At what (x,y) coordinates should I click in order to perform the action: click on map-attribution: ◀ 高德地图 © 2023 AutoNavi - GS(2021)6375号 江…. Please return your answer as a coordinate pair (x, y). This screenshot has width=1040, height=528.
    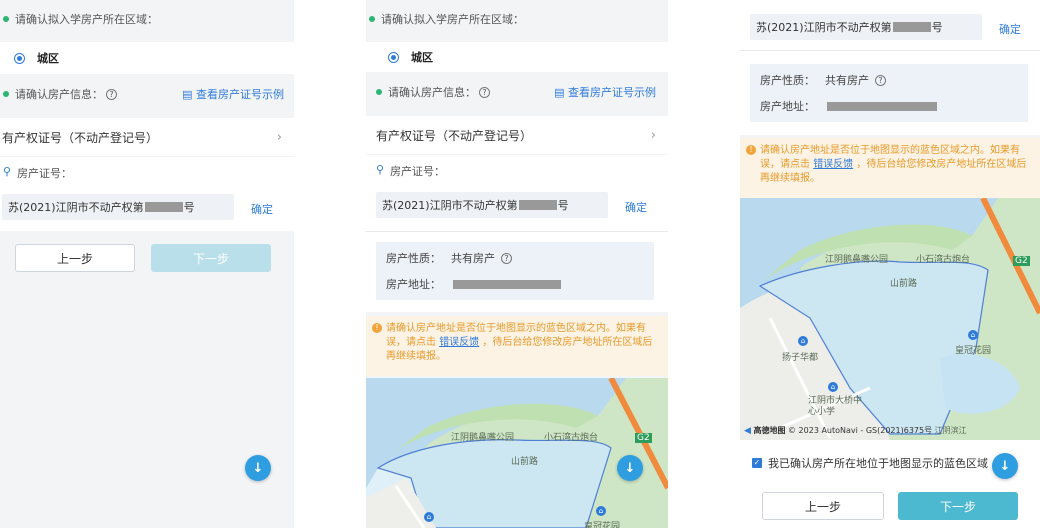
    Looking at the image, I should click on (855, 430).